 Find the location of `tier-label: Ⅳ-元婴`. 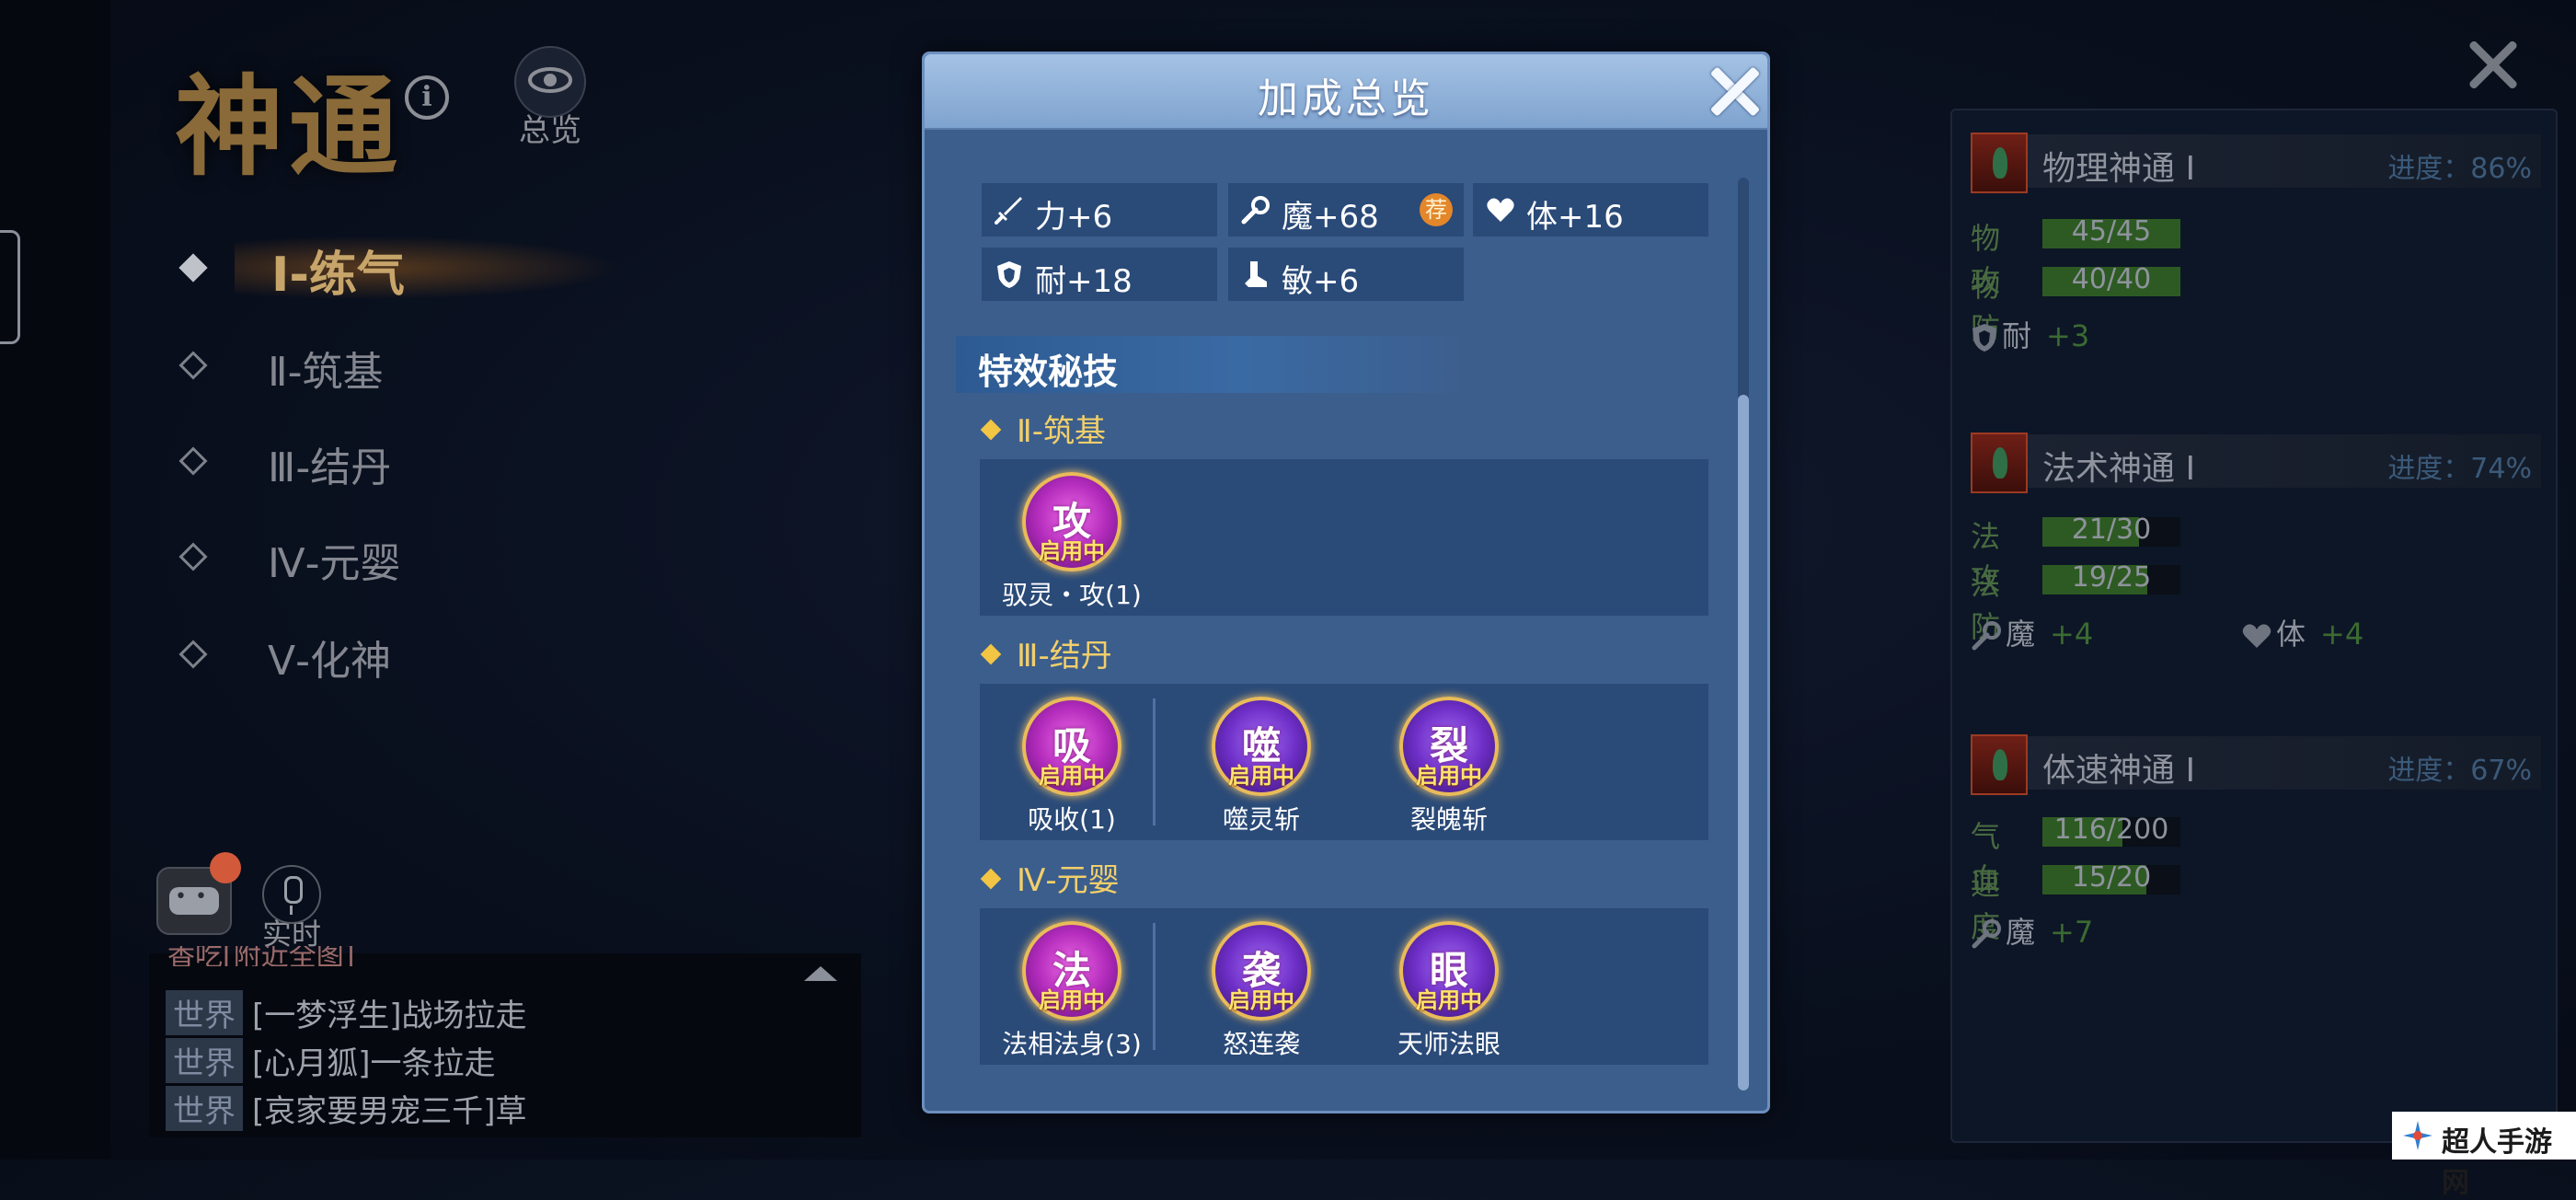

tier-label: Ⅳ-元婴 is located at coordinates (1051, 877).